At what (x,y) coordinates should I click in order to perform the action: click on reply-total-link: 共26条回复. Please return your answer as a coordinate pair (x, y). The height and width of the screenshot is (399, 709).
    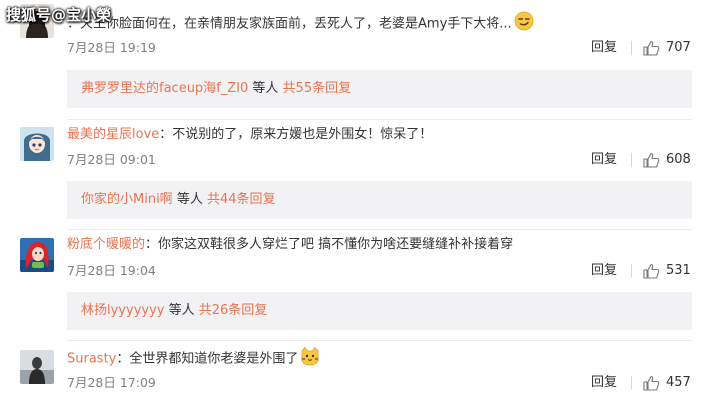
    Looking at the image, I should click on (233, 310).